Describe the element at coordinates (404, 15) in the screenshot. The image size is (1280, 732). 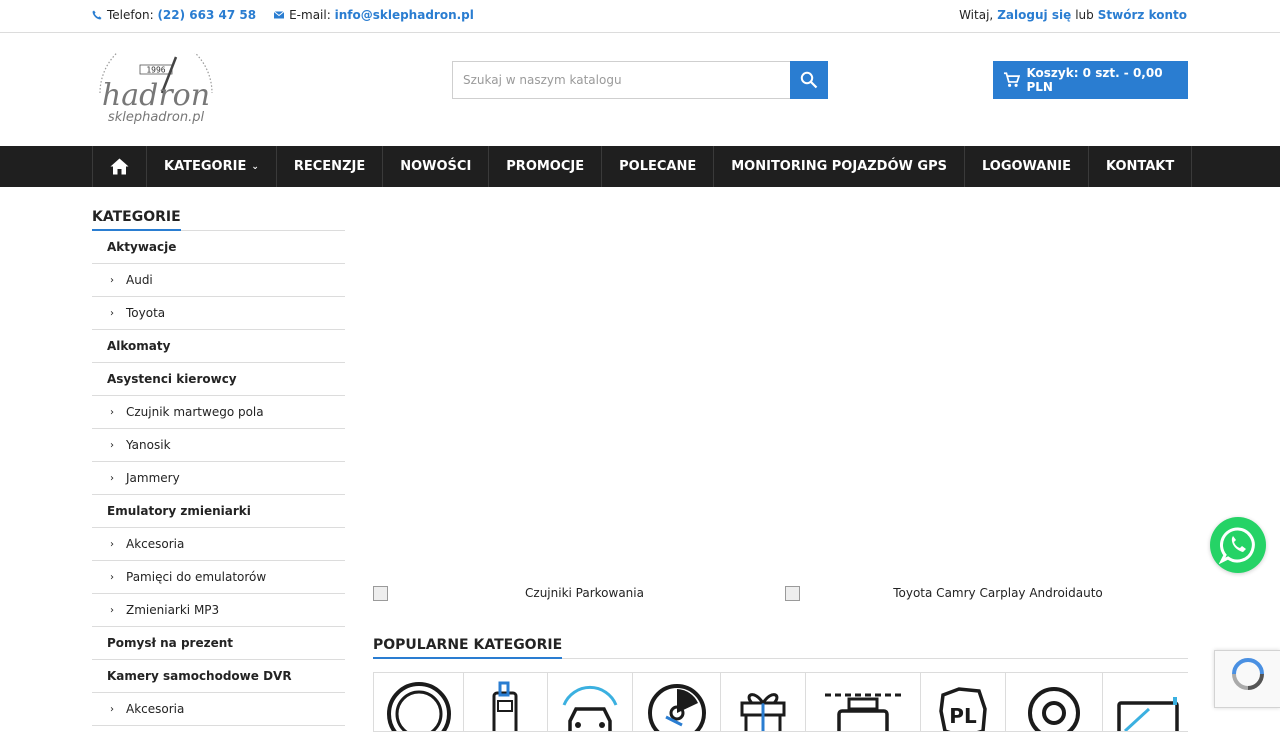
I see `email-link: info@sklephadron.pl` at that location.